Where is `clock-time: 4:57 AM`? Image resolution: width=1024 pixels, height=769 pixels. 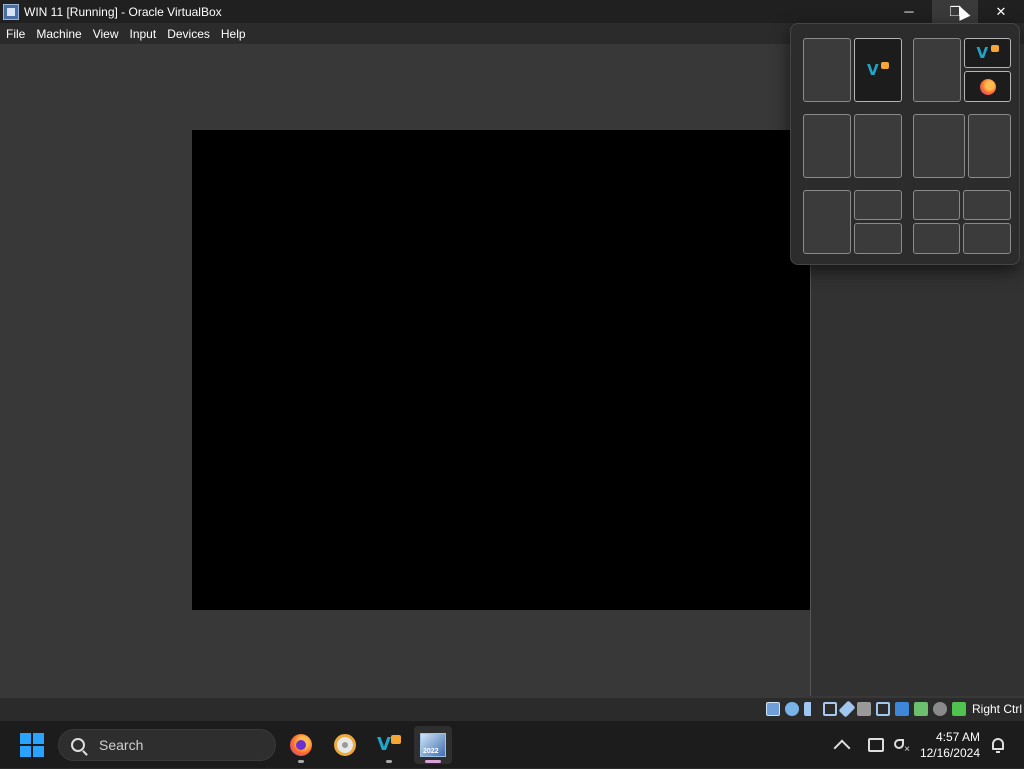 clock-time: 4:57 AM is located at coordinates (957, 737).